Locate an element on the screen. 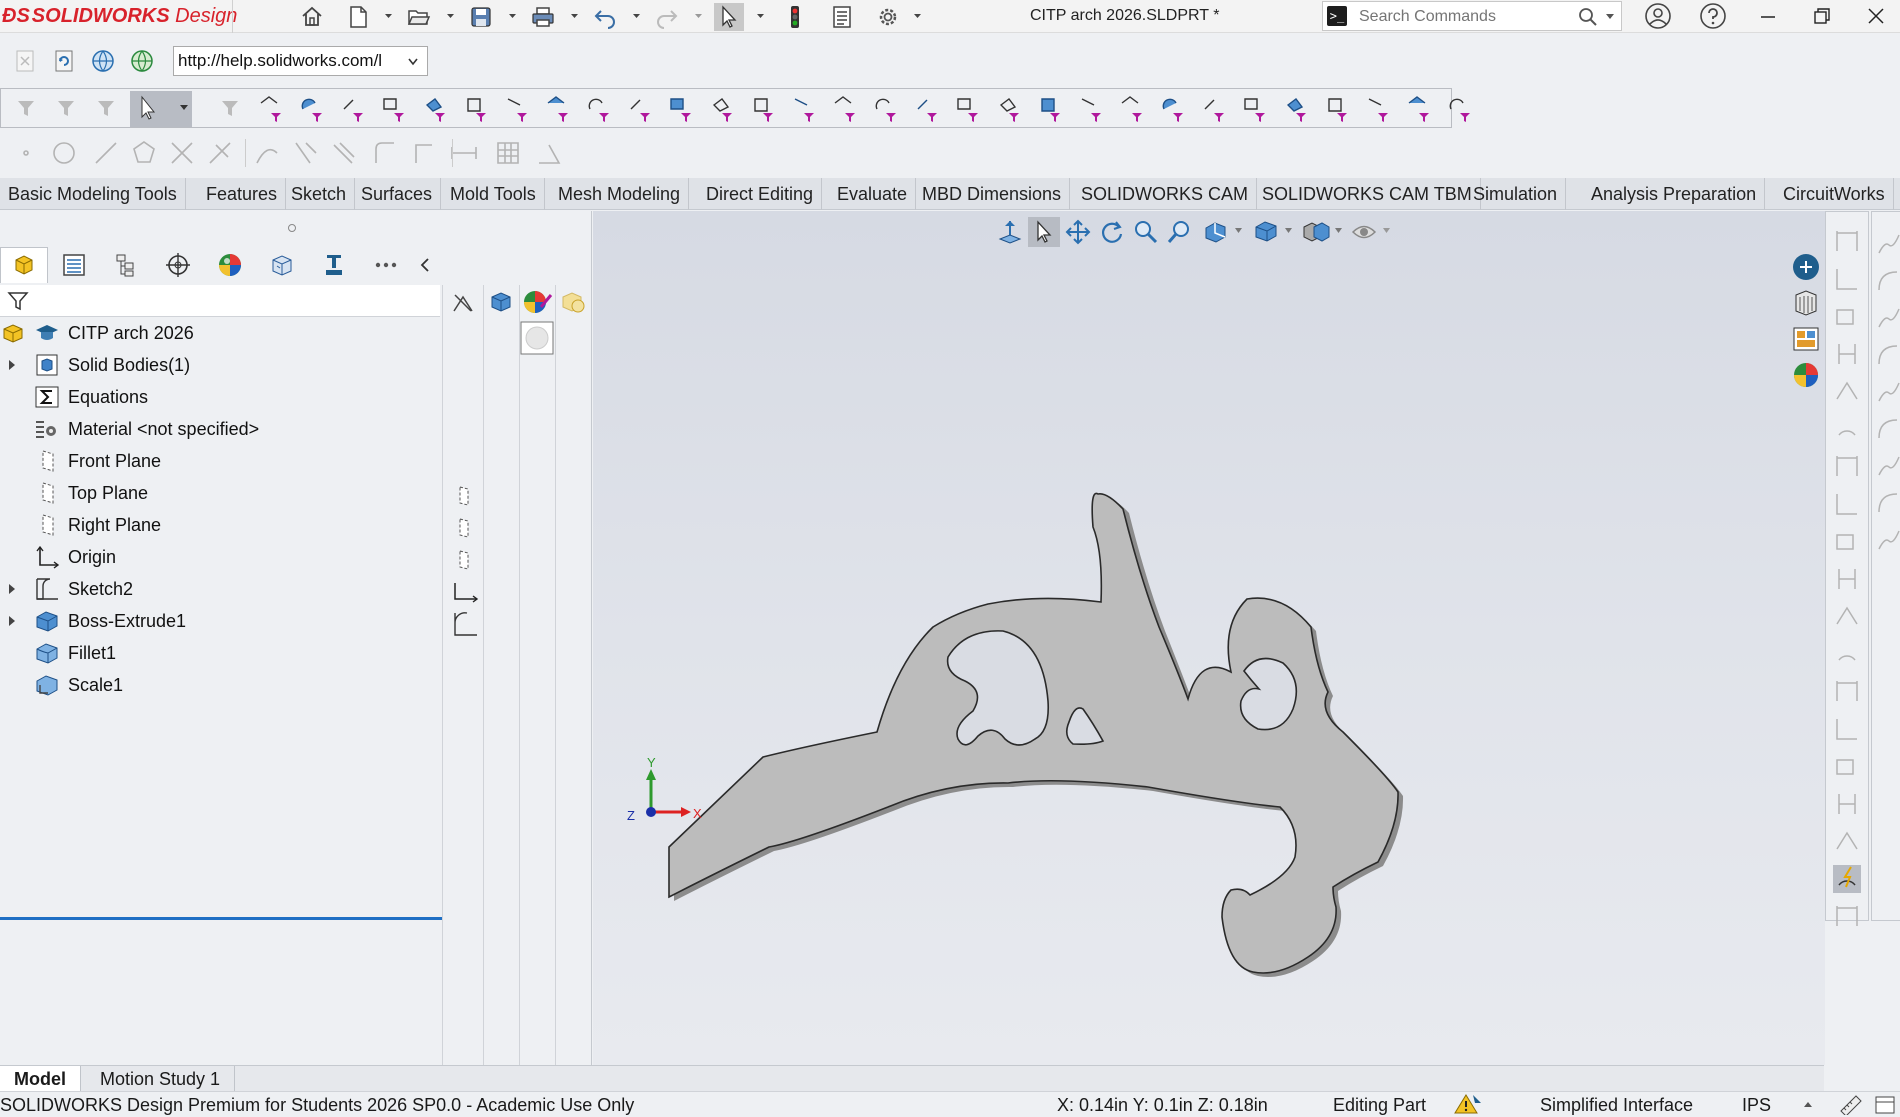 This screenshot has width=1900, height=1117. display-manager-tab is located at coordinates (230, 265).